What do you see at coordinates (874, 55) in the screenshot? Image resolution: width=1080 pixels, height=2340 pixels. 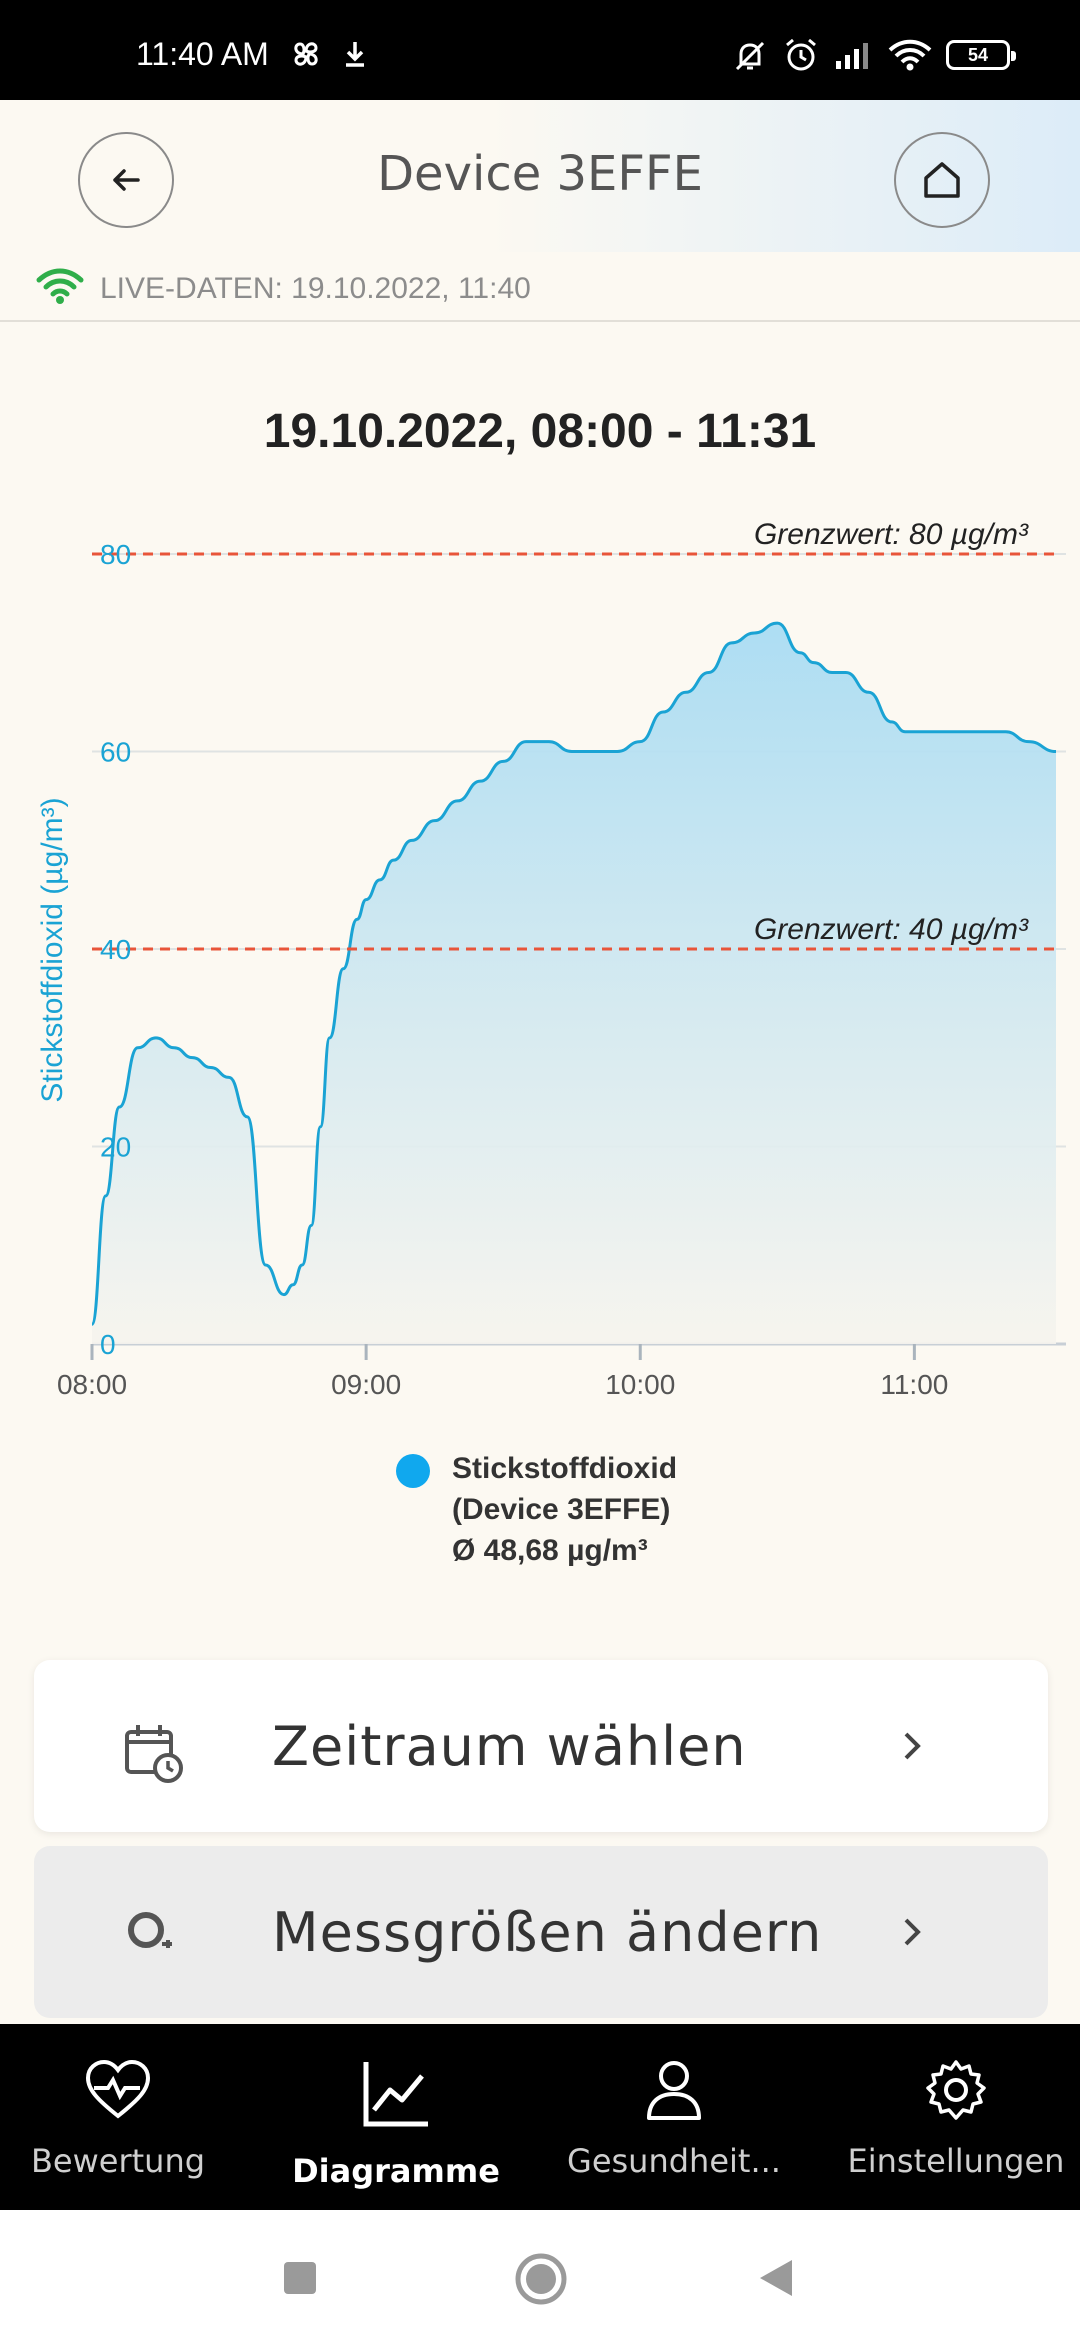 I see `status-right-icons: 54` at bounding box center [874, 55].